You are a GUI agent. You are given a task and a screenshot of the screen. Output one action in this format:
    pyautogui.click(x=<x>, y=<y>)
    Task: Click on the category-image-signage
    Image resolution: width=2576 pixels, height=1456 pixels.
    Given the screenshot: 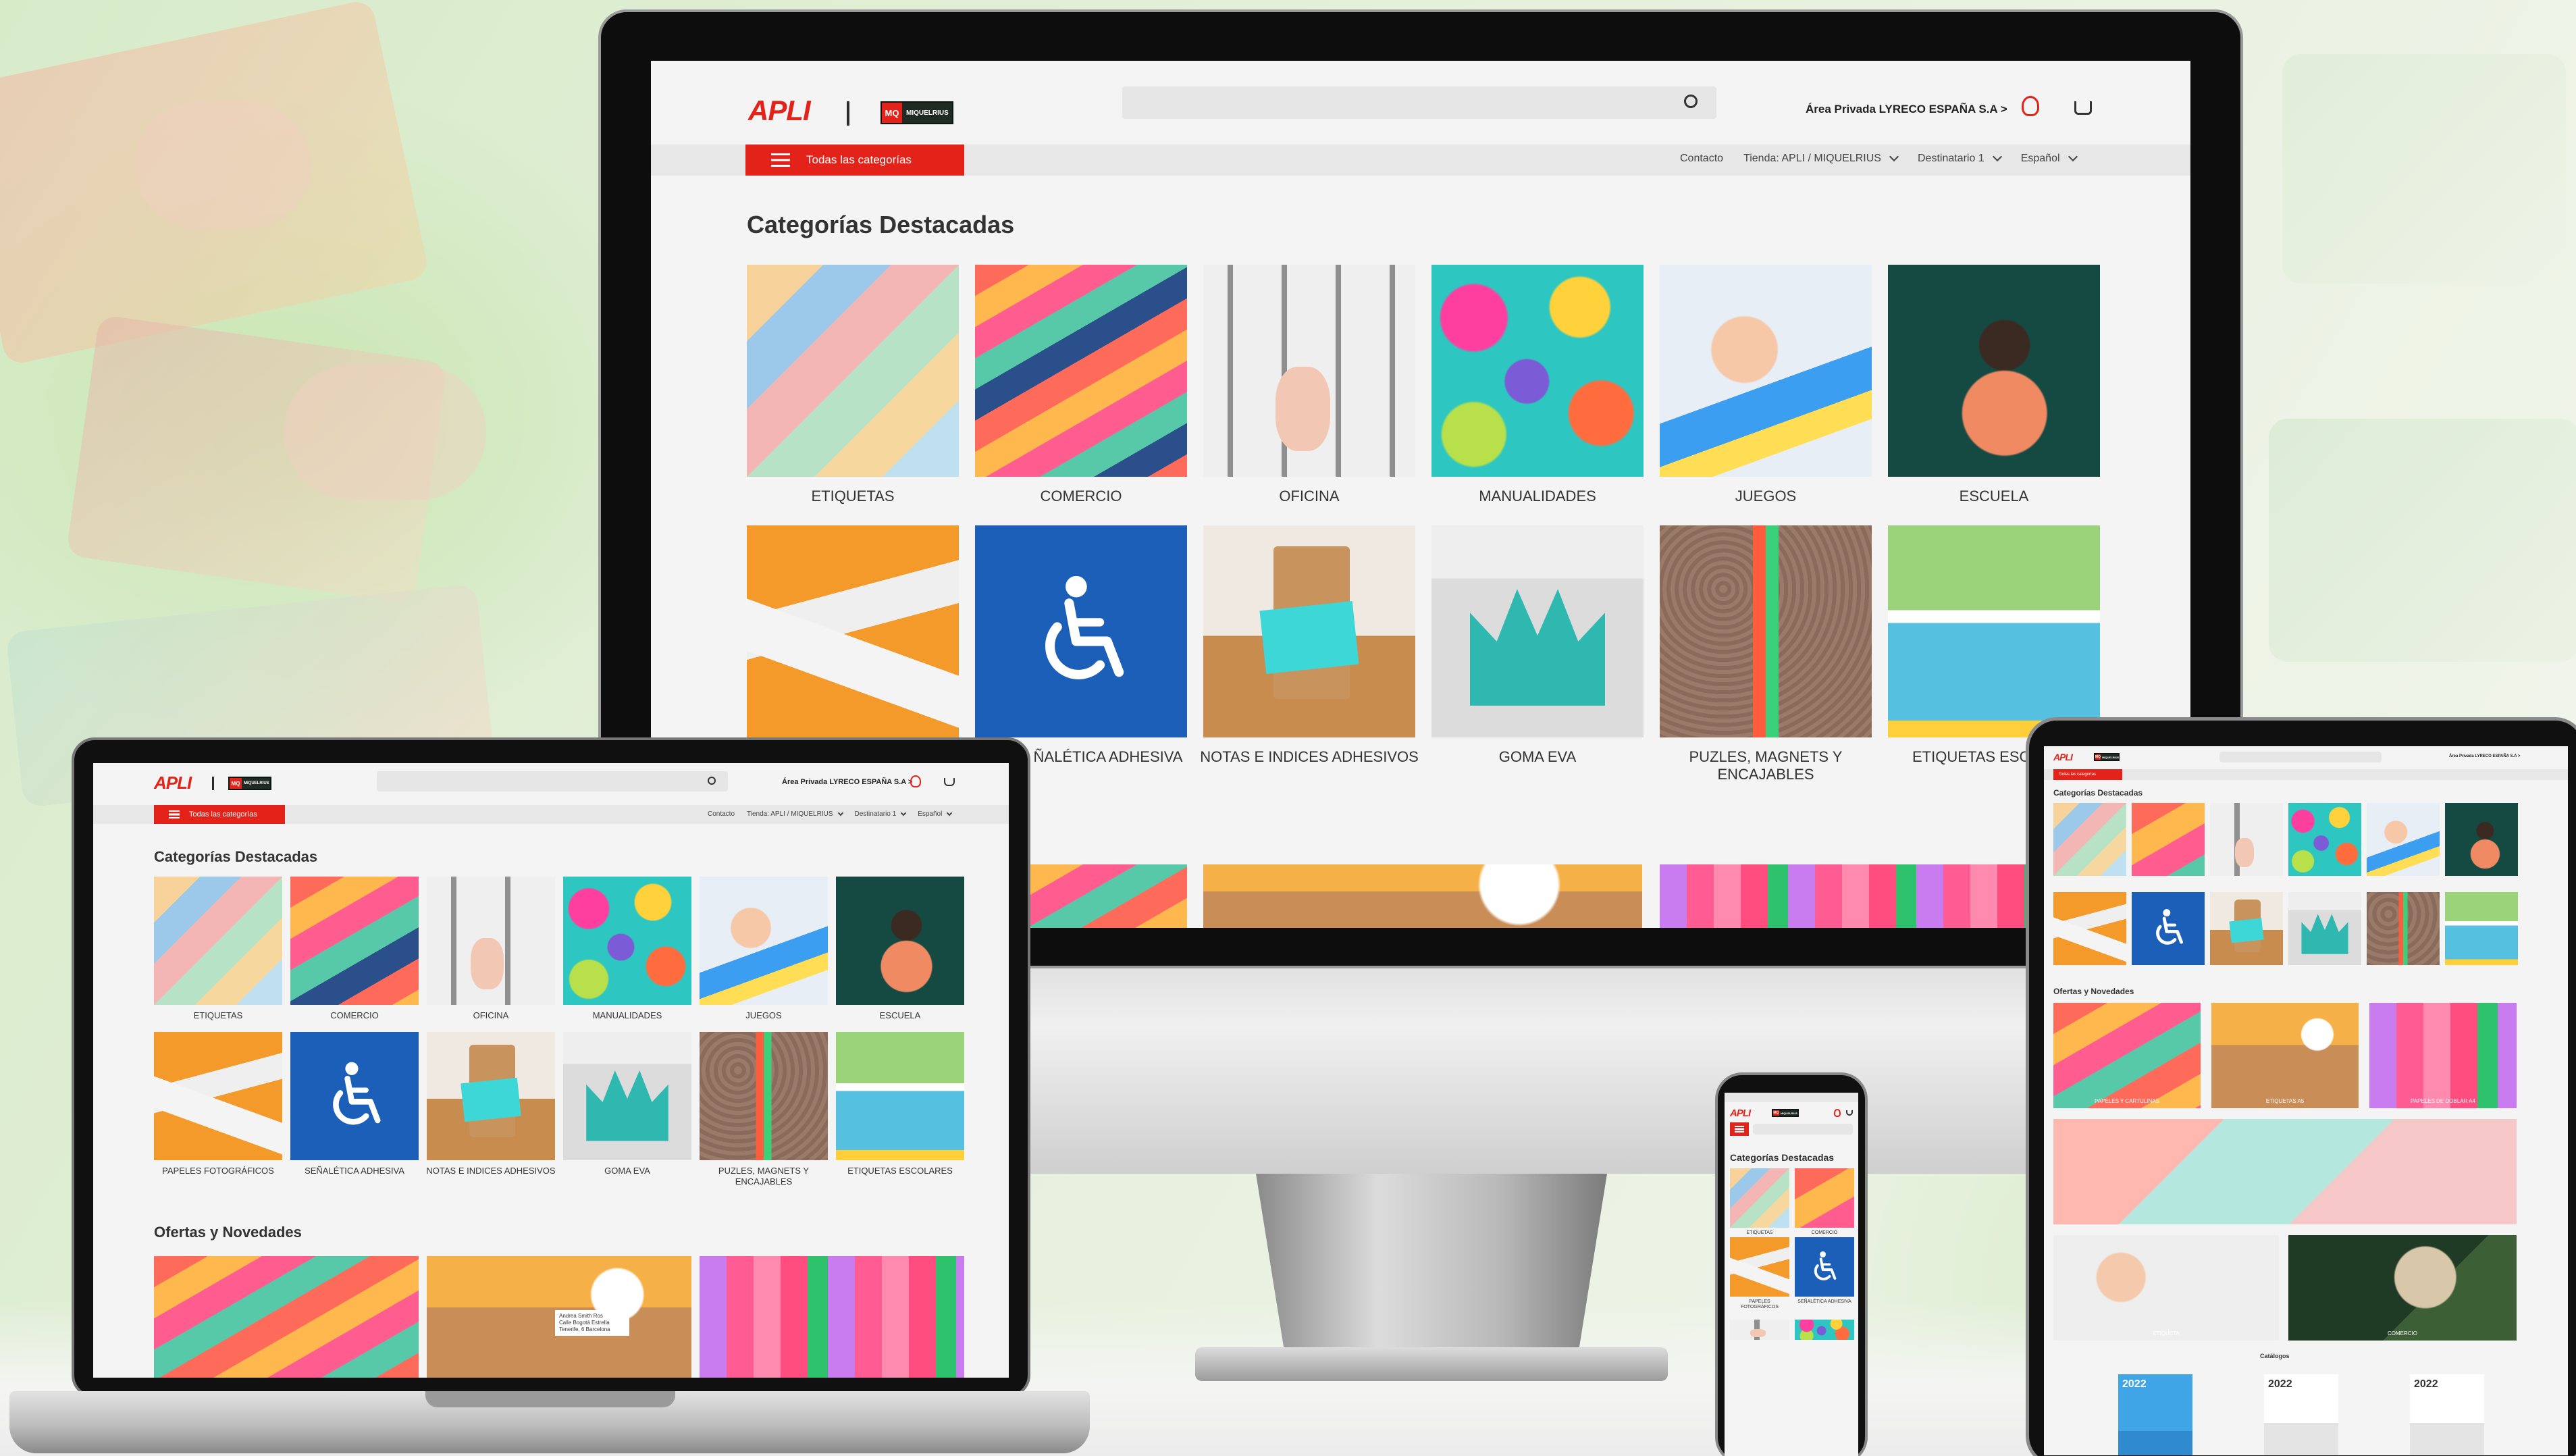 What is the action you would take?
    pyautogui.click(x=1824, y=1267)
    